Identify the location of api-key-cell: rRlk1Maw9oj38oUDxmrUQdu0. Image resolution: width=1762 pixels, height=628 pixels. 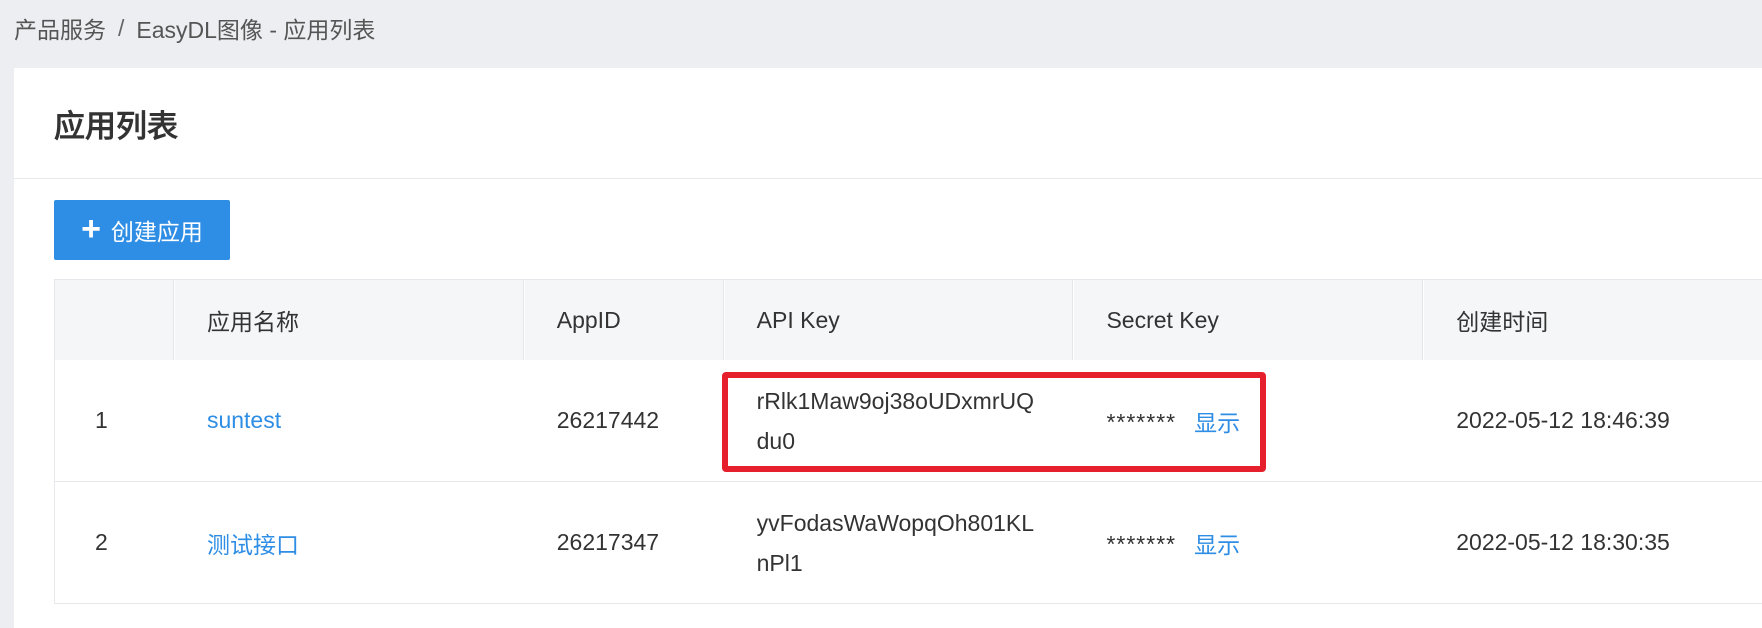
(900, 420).